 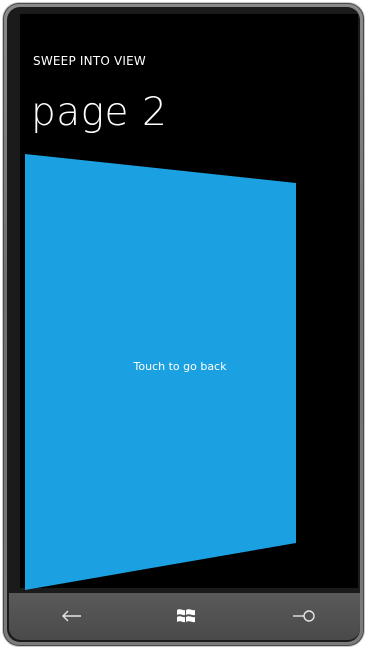 I want to click on search-icon, so click(x=304, y=616).